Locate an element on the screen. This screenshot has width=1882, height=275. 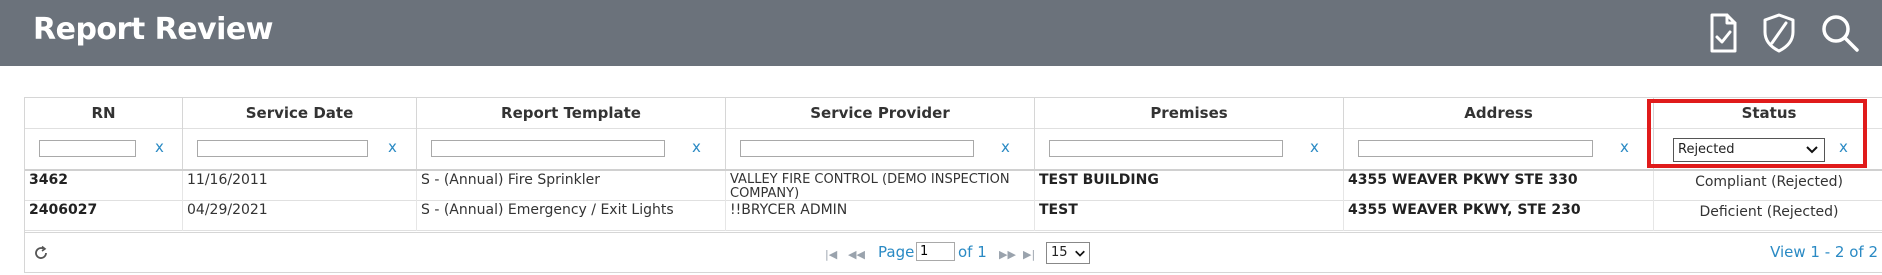
page-count: of 1 is located at coordinates (972, 252).